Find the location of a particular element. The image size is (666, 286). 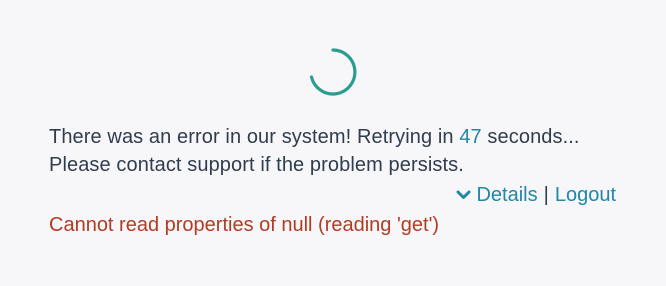

logout-link: Logout is located at coordinates (585, 195).